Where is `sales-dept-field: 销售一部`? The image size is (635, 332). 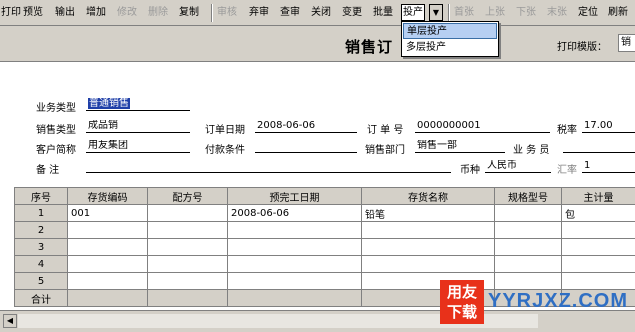 sales-dept-field: 销售一部 is located at coordinates (460, 146).